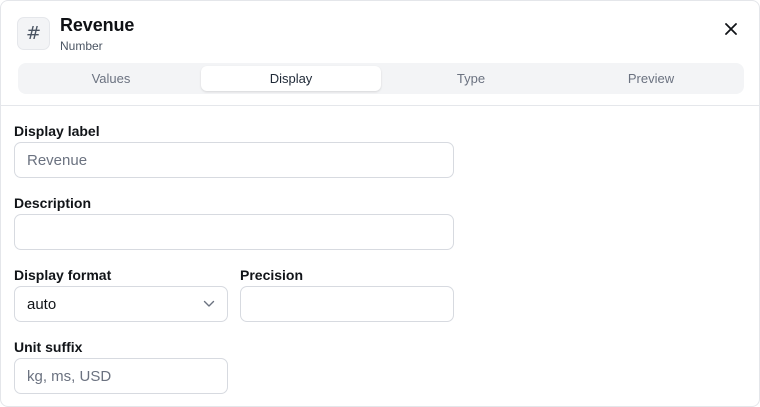  I want to click on display-label-input, so click(234, 160).